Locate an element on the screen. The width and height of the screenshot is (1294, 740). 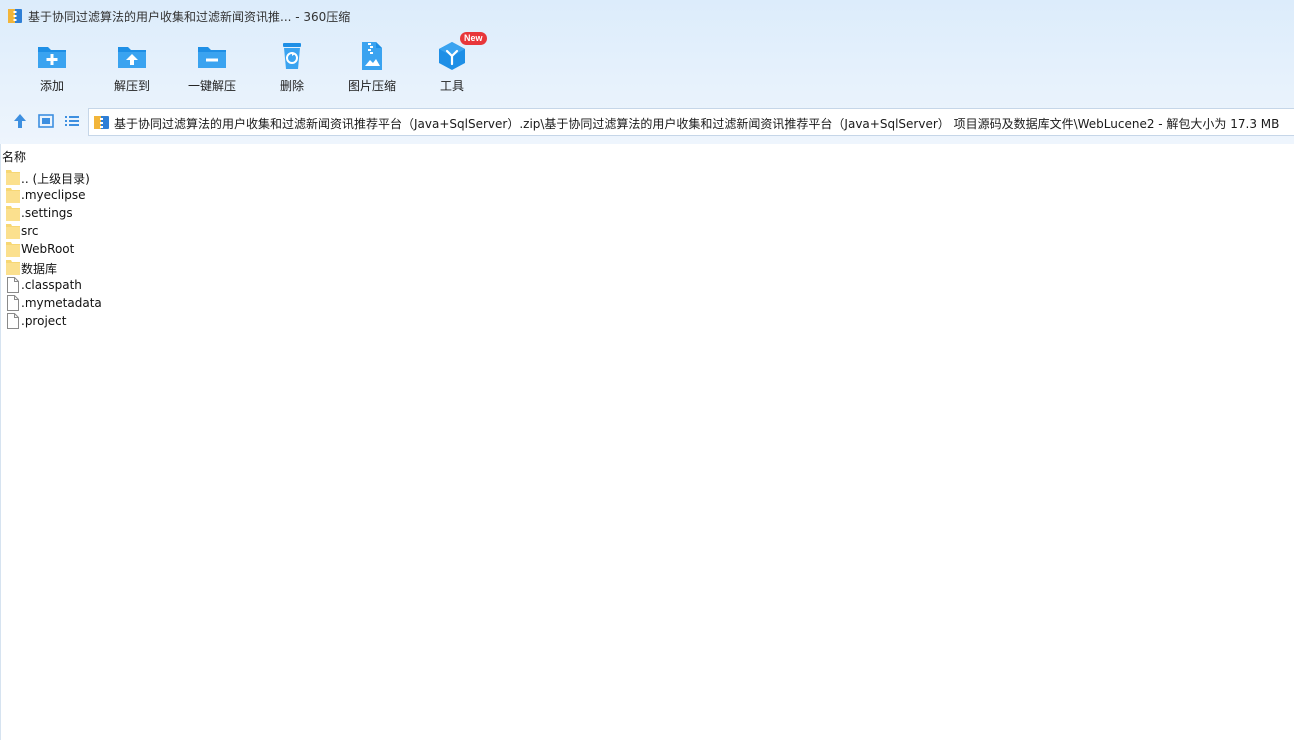
tools-cube-icon is located at coordinates (452, 56).